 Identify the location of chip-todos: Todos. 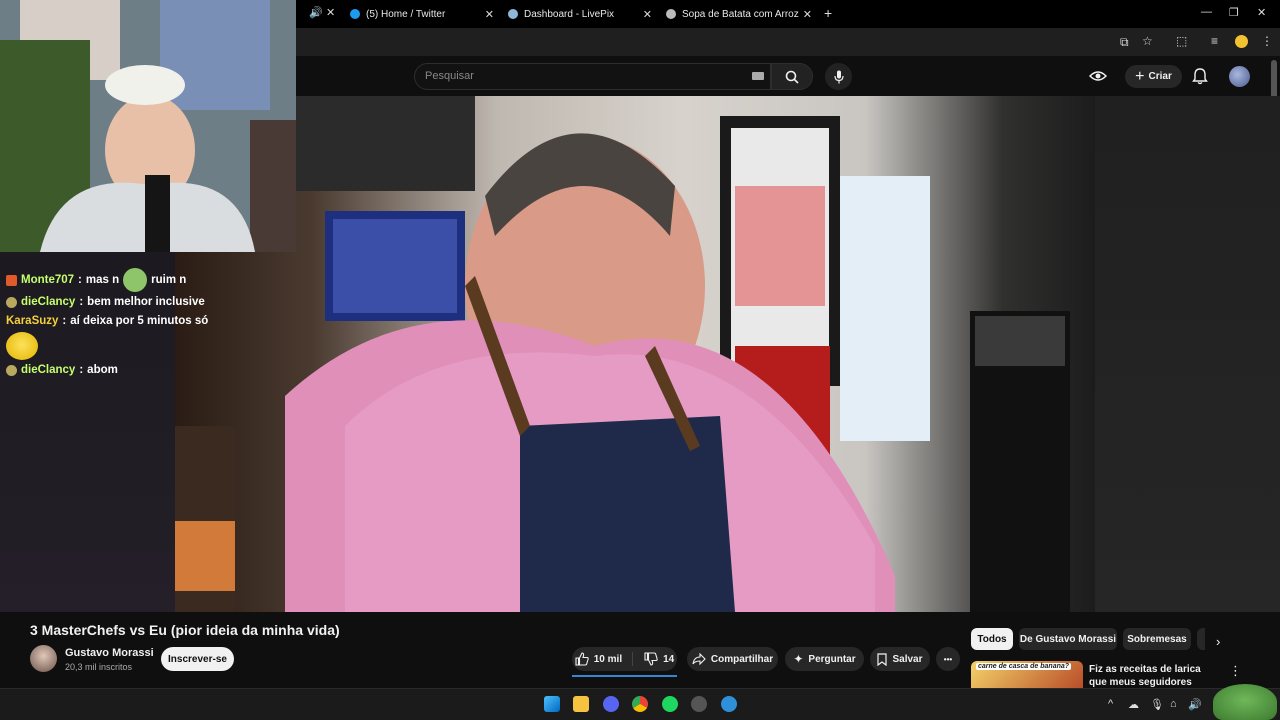
(992, 639).